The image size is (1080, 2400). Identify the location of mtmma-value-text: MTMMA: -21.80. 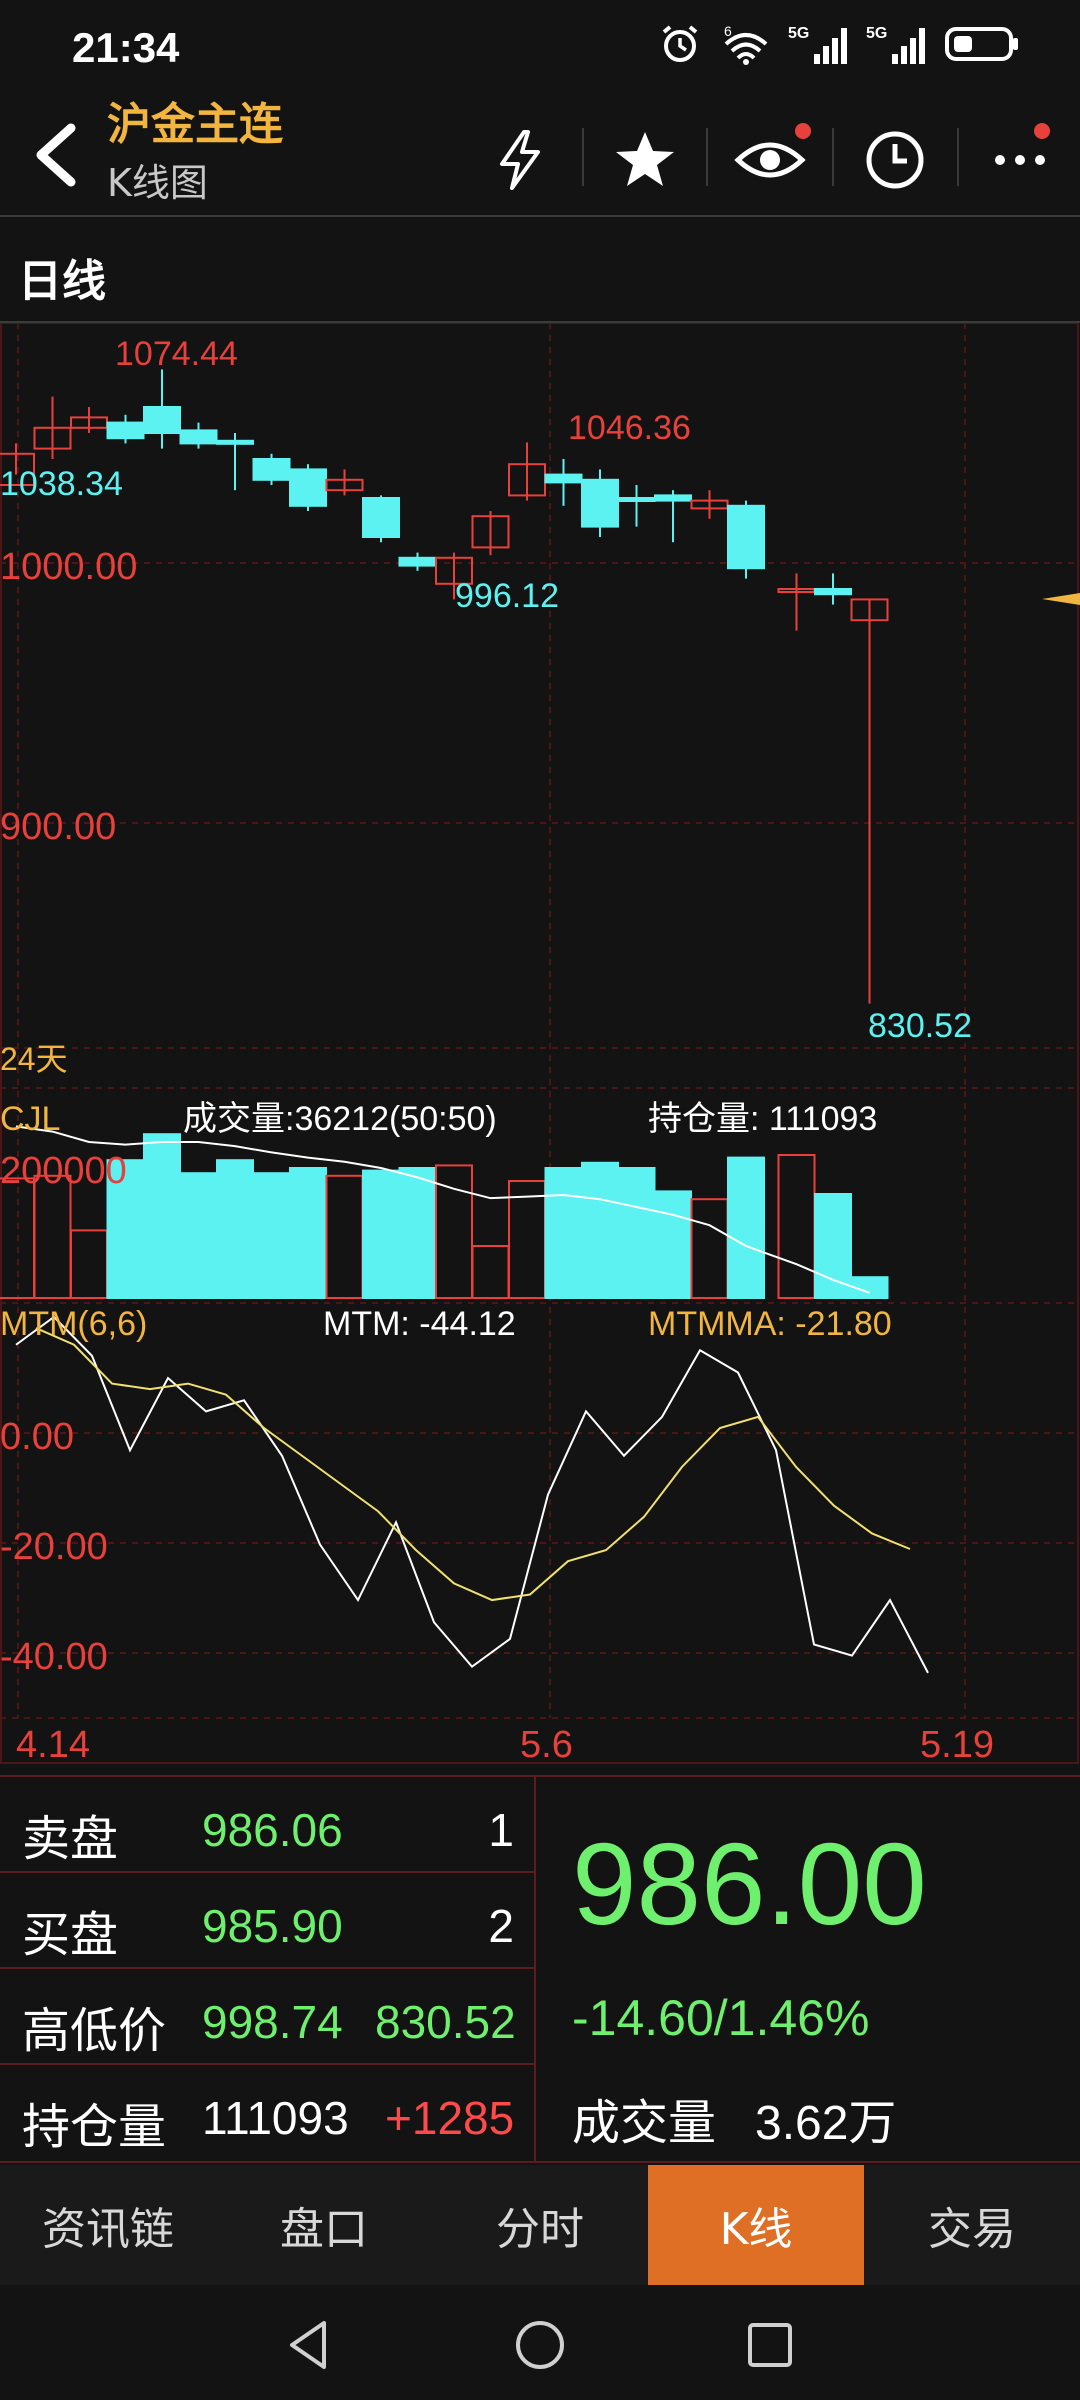
(770, 1324).